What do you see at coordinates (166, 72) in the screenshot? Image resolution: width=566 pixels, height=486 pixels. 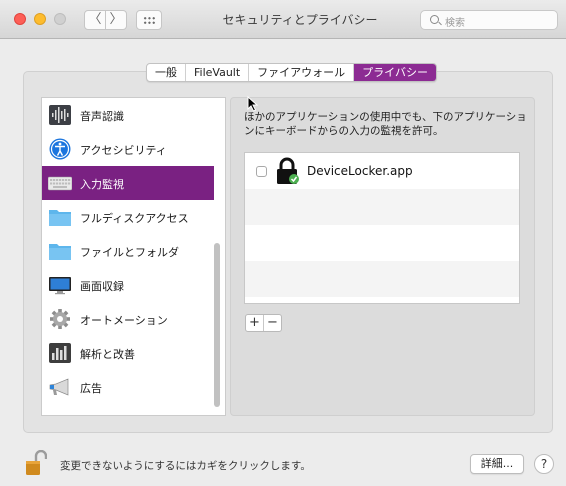 I see `tab-general: 一般` at bounding box center [166, 72].